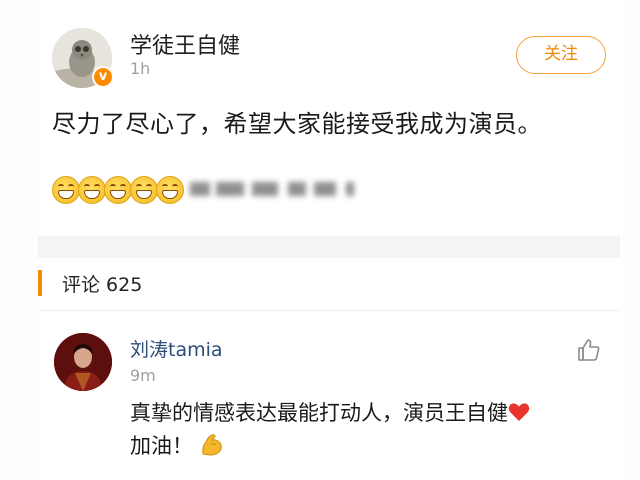  I want to click on author-name: 学徒王自健, so click(185, 44).